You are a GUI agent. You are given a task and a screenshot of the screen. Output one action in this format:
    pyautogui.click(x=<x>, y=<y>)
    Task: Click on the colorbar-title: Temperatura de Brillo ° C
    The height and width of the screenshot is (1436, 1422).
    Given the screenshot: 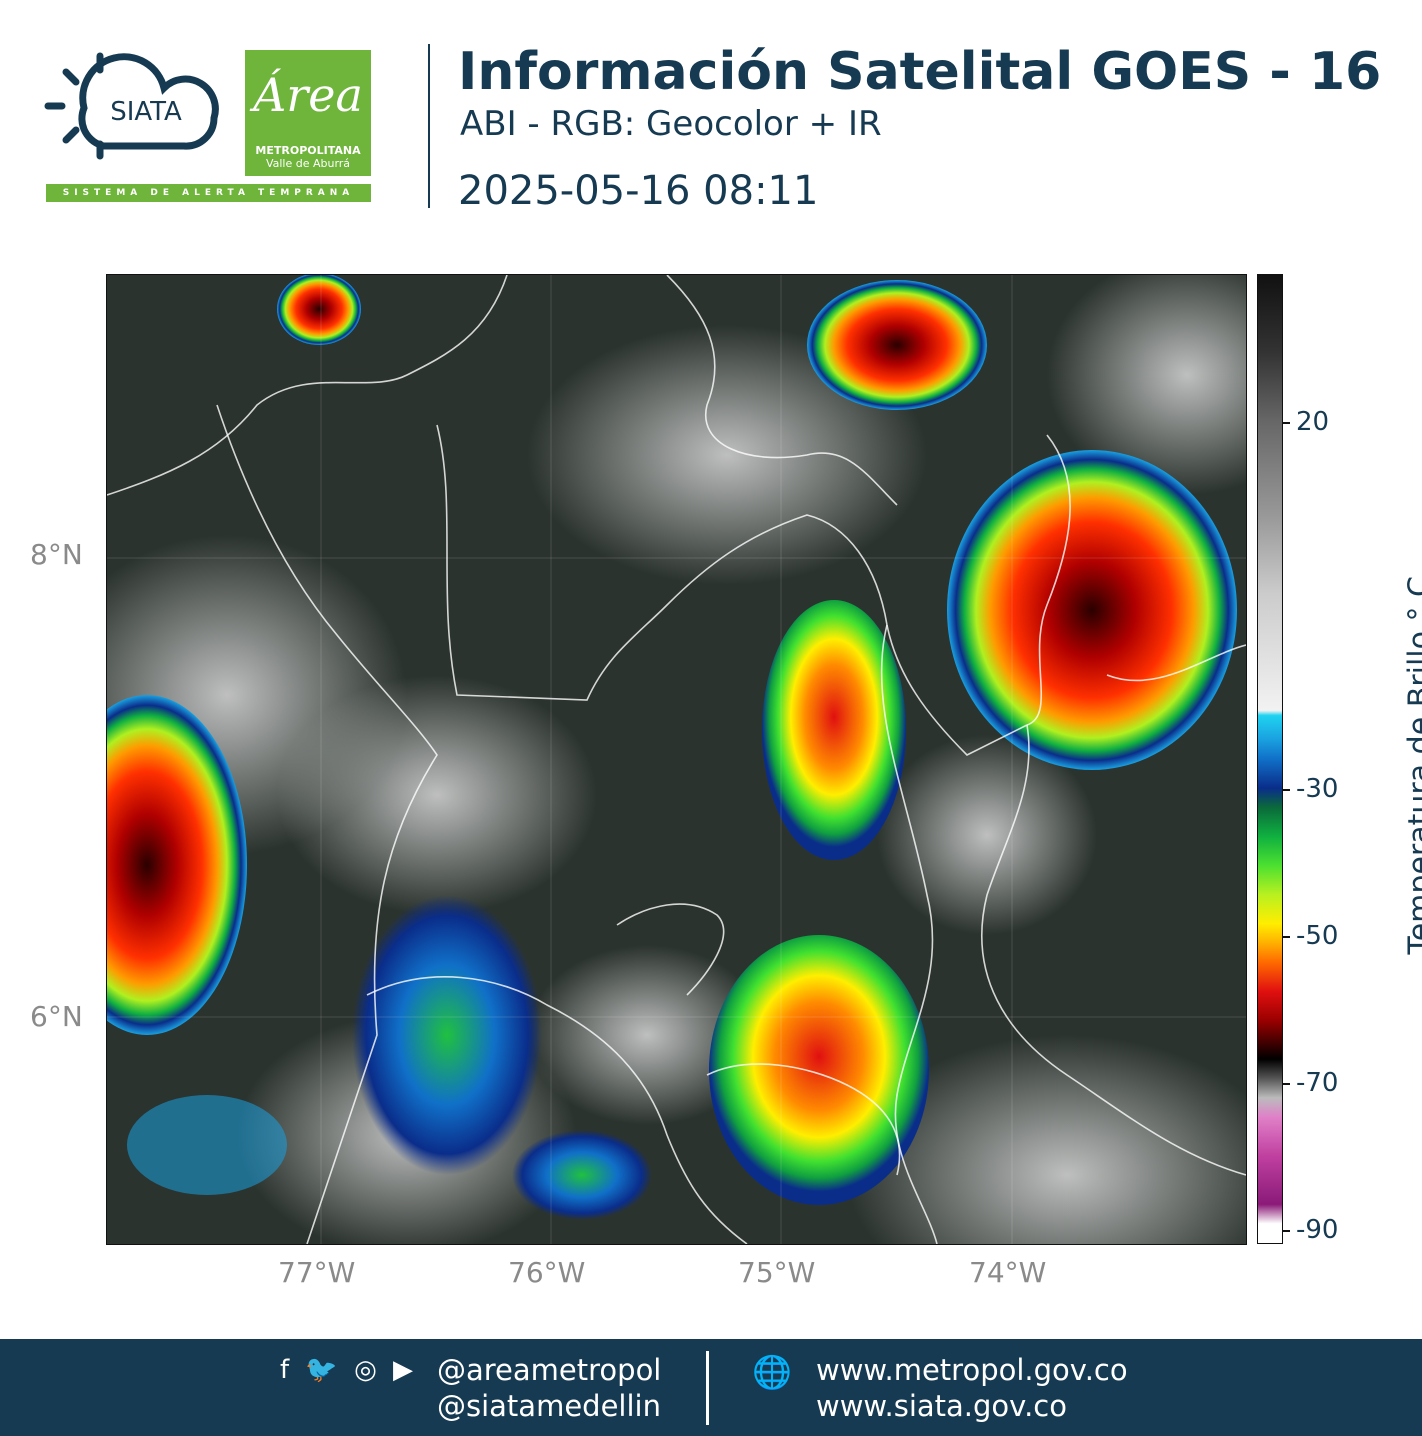 What is the action you would take?
    pyautogui.click(x=1412, y=765)
    